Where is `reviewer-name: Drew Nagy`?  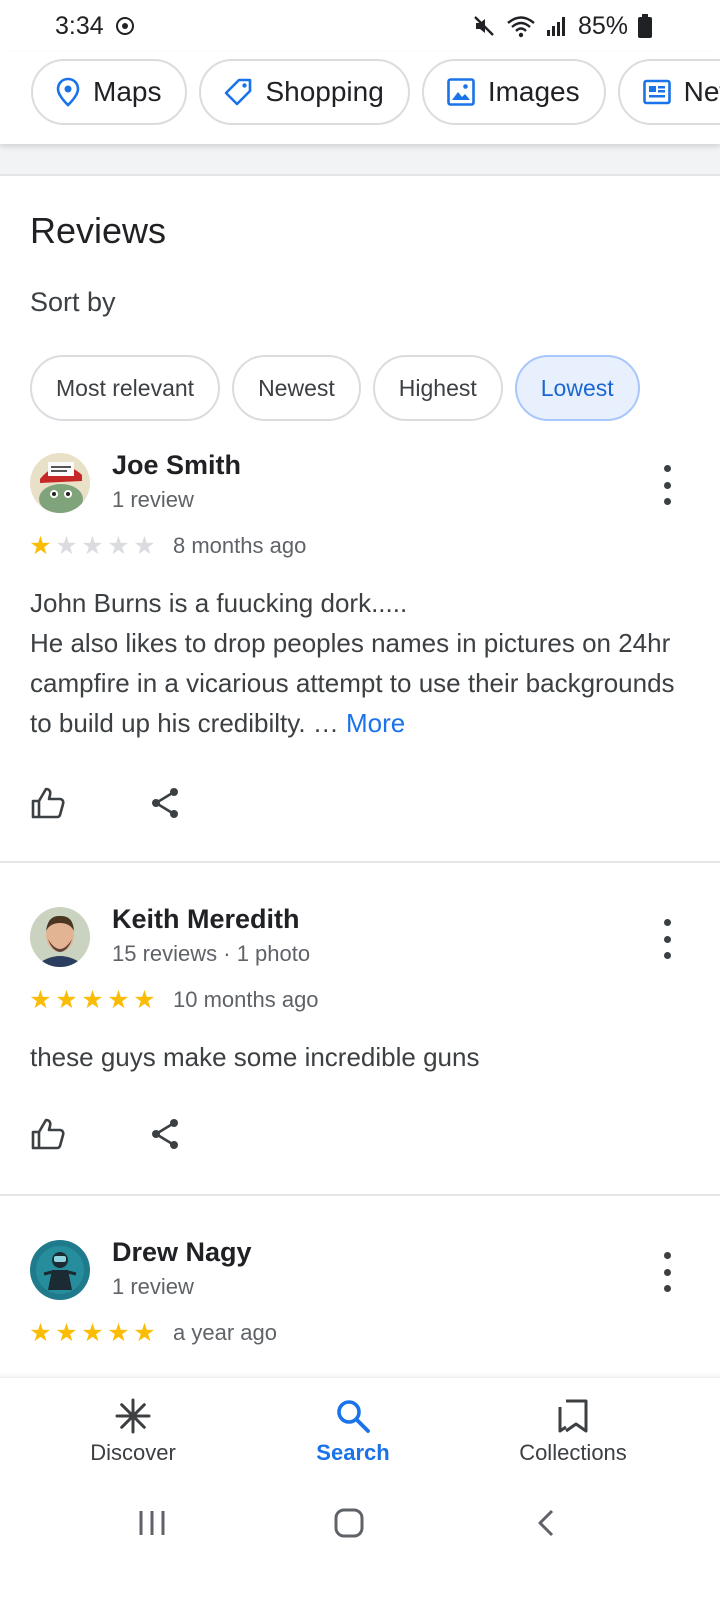
reviewer-name: Drew Nagy is located at coordinates (182, 1252).